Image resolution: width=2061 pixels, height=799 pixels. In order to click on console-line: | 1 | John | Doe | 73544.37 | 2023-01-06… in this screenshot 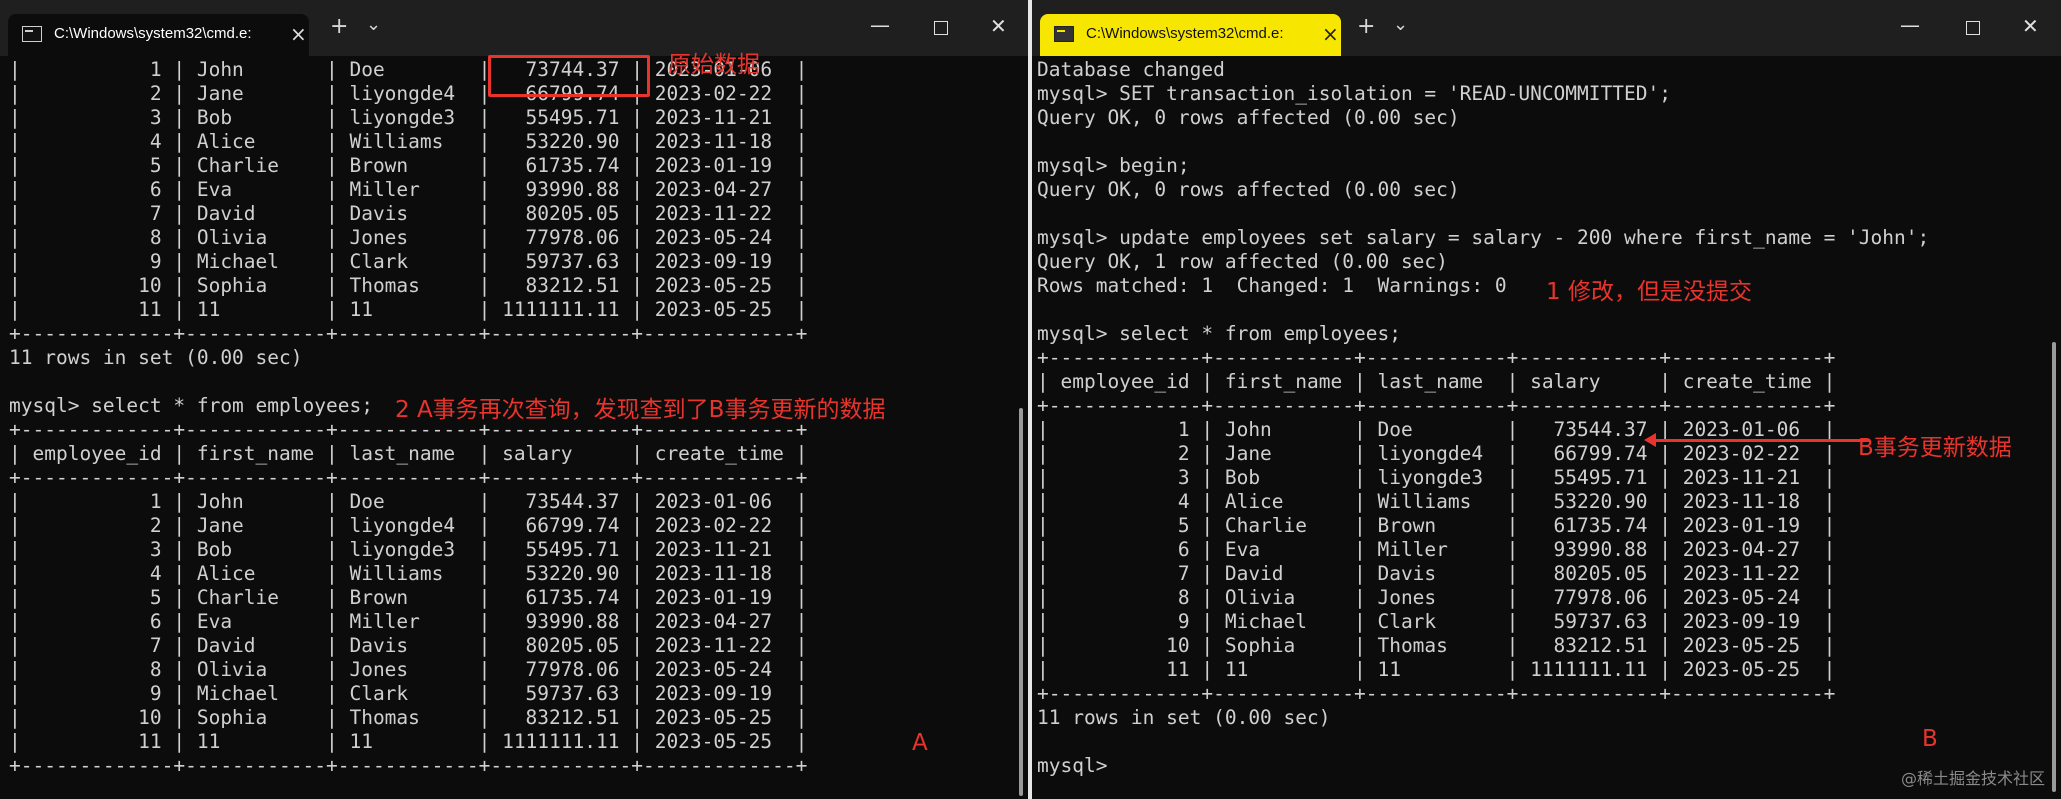, I will do `click(408, 501)`.